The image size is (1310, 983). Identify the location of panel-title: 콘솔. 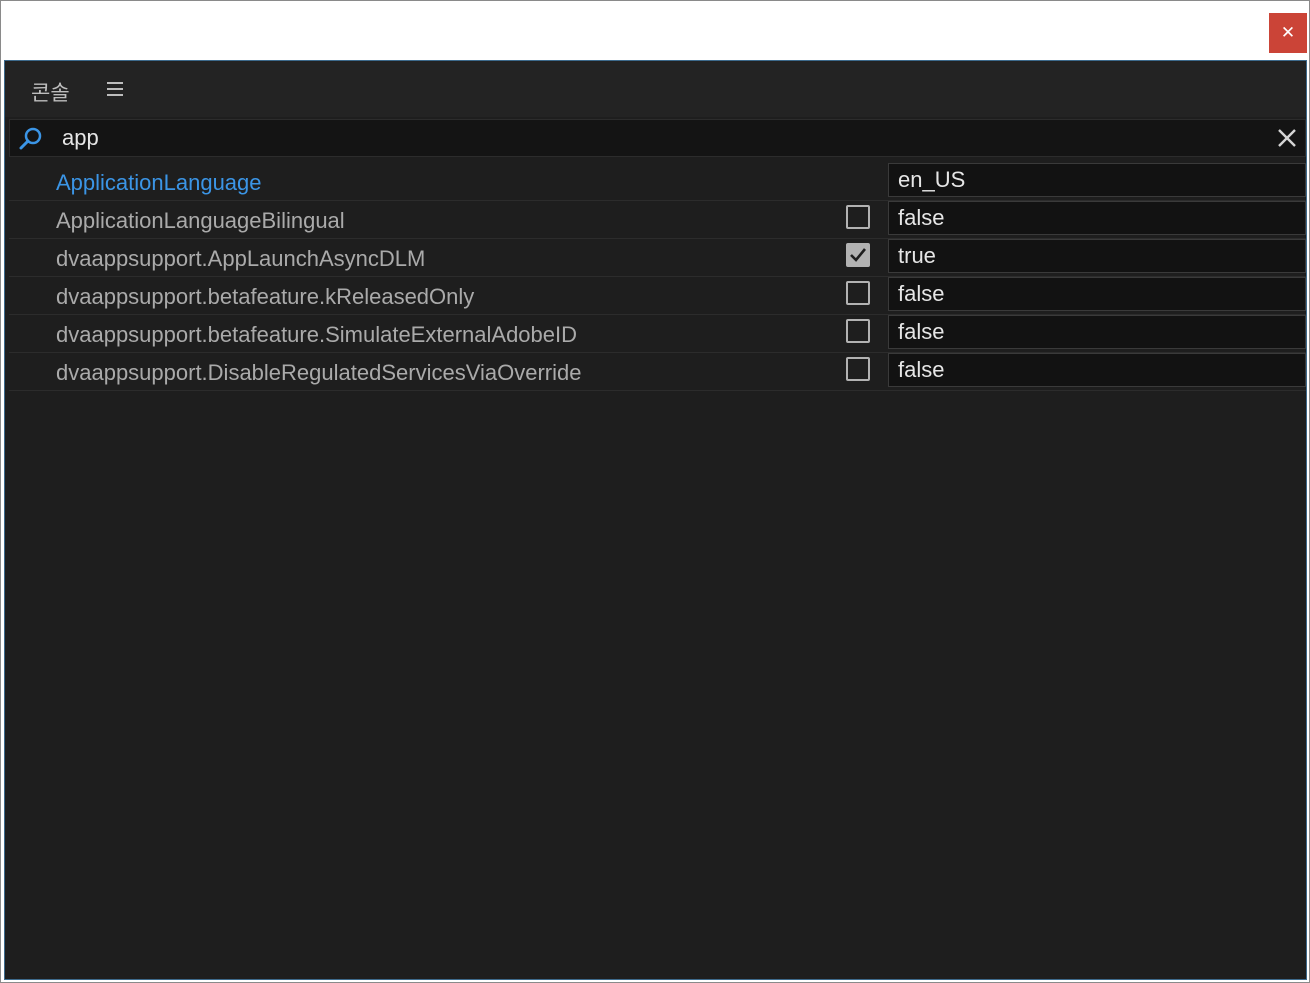
(50, 93).